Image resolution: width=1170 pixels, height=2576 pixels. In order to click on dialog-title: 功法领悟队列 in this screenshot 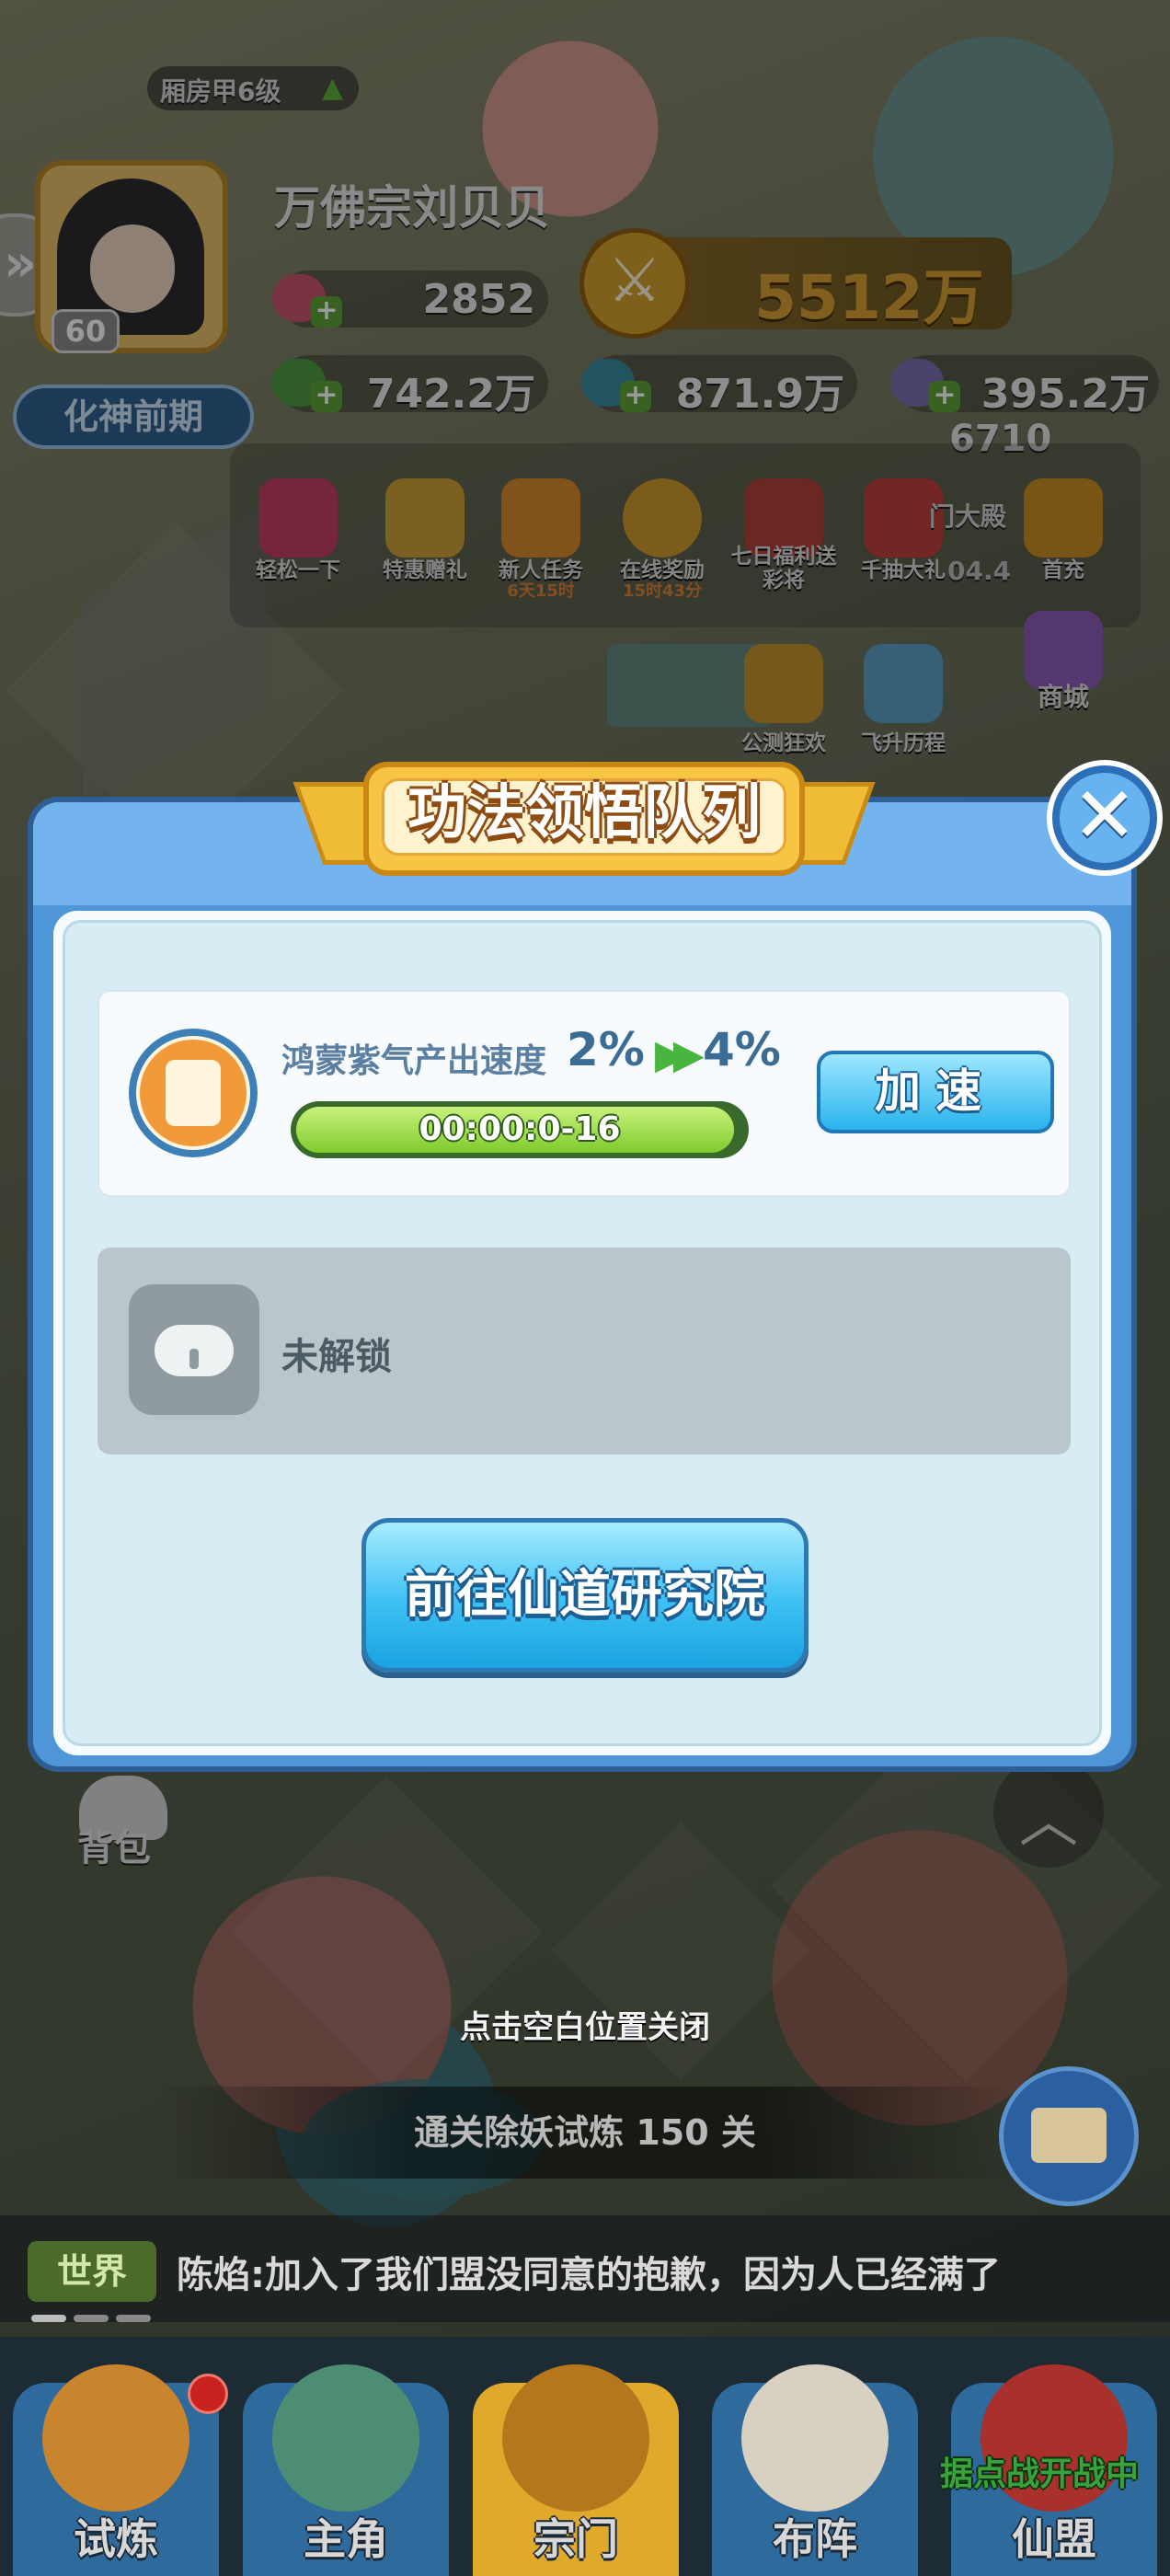, I will do `click(584, 813)`.